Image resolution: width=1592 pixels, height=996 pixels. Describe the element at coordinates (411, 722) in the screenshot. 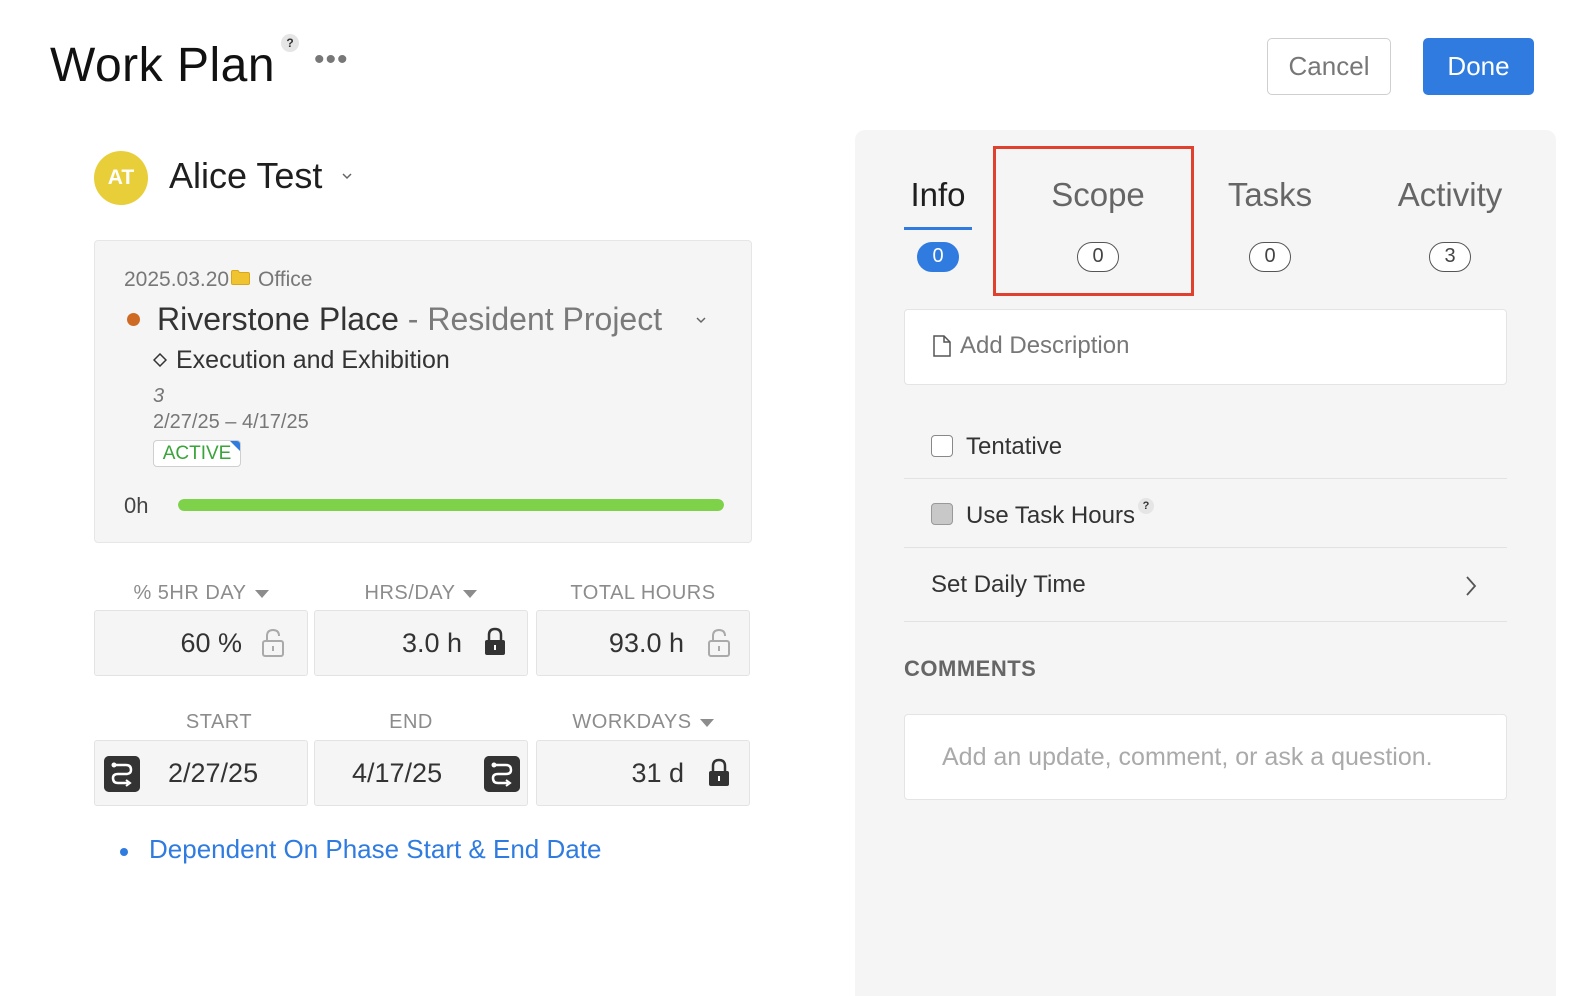

I see `end-label: END` at that location.